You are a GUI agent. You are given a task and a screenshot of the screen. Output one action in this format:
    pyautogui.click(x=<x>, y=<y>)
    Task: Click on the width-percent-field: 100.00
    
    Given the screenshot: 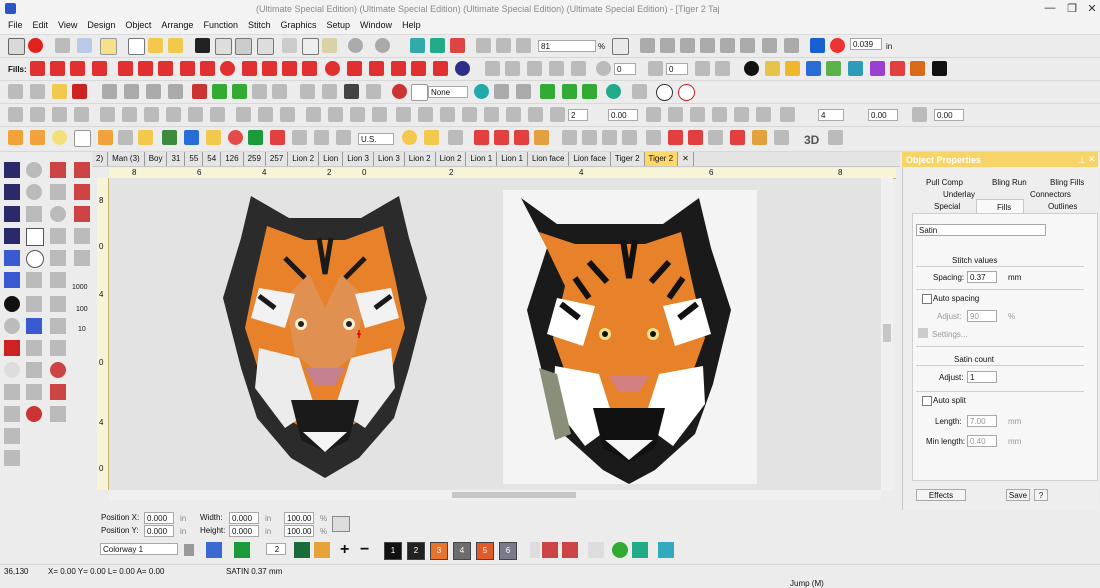 What is the action you would take?
    pyautogui.click(x=299, y=518)
    